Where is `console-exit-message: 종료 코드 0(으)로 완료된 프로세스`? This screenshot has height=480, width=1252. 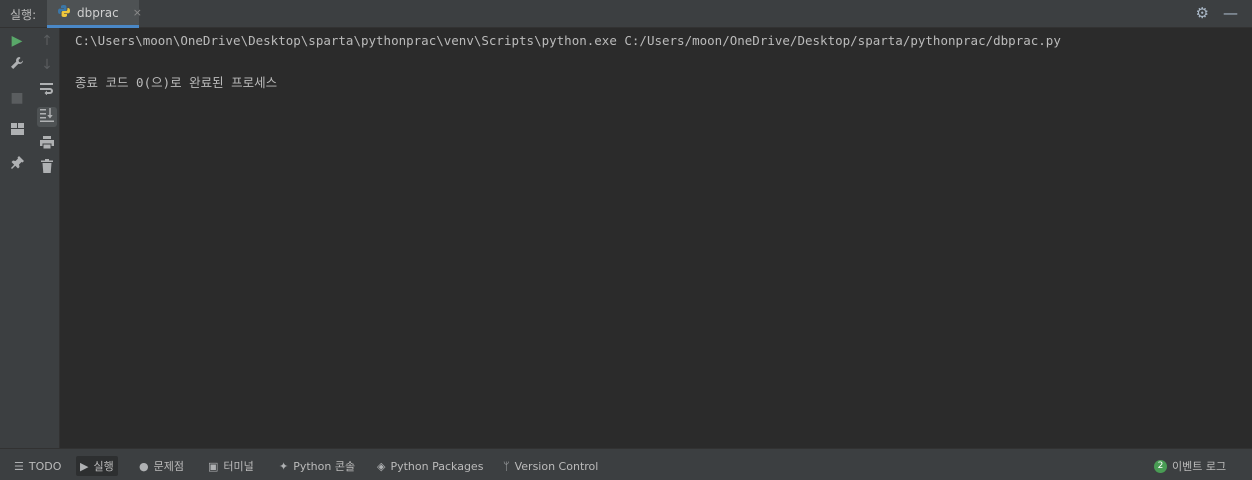
console-exit-message: 종료 코드 0(으)로 완료된 프로세스 is located at coordinates (176, 82).